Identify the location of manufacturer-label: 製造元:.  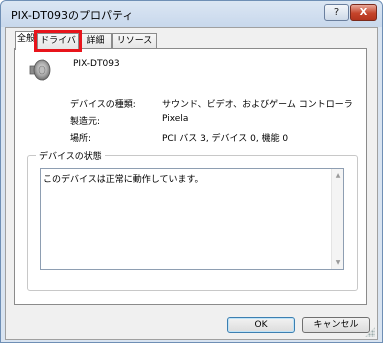
(85, 122).